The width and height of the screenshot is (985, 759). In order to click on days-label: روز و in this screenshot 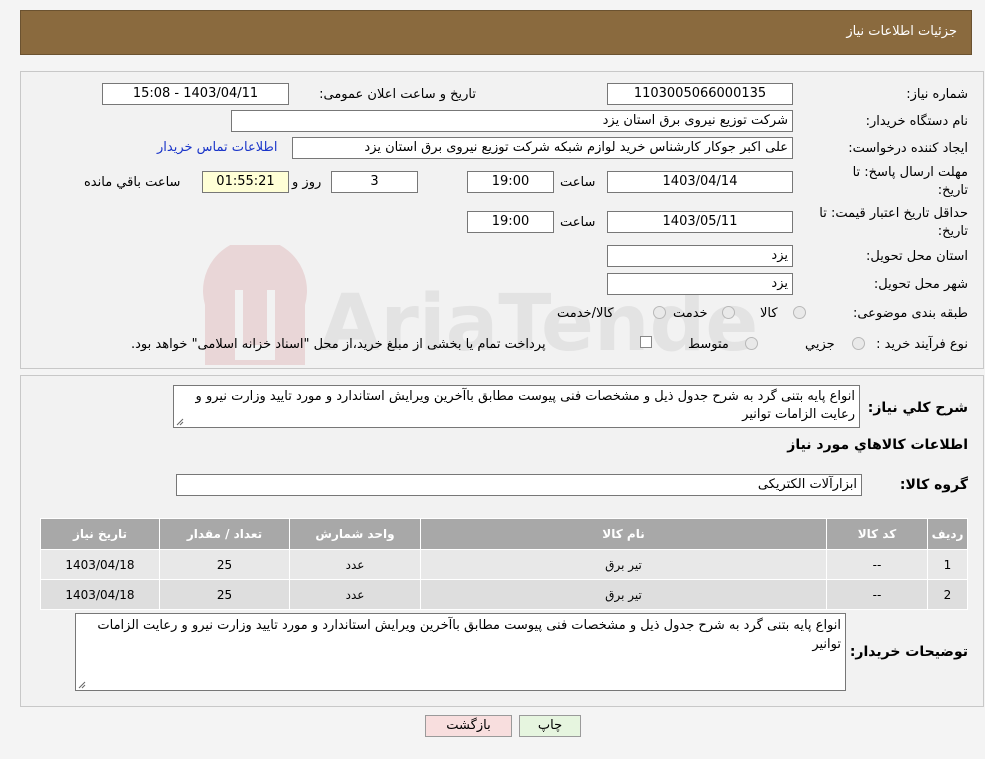, I will do `click(307, 182)`.